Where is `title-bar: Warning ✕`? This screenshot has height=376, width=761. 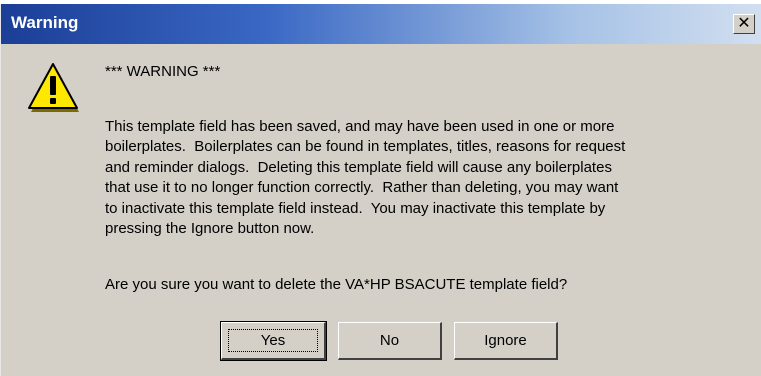 title-bar: Warning ✕ is located at coordinates (381, 24).